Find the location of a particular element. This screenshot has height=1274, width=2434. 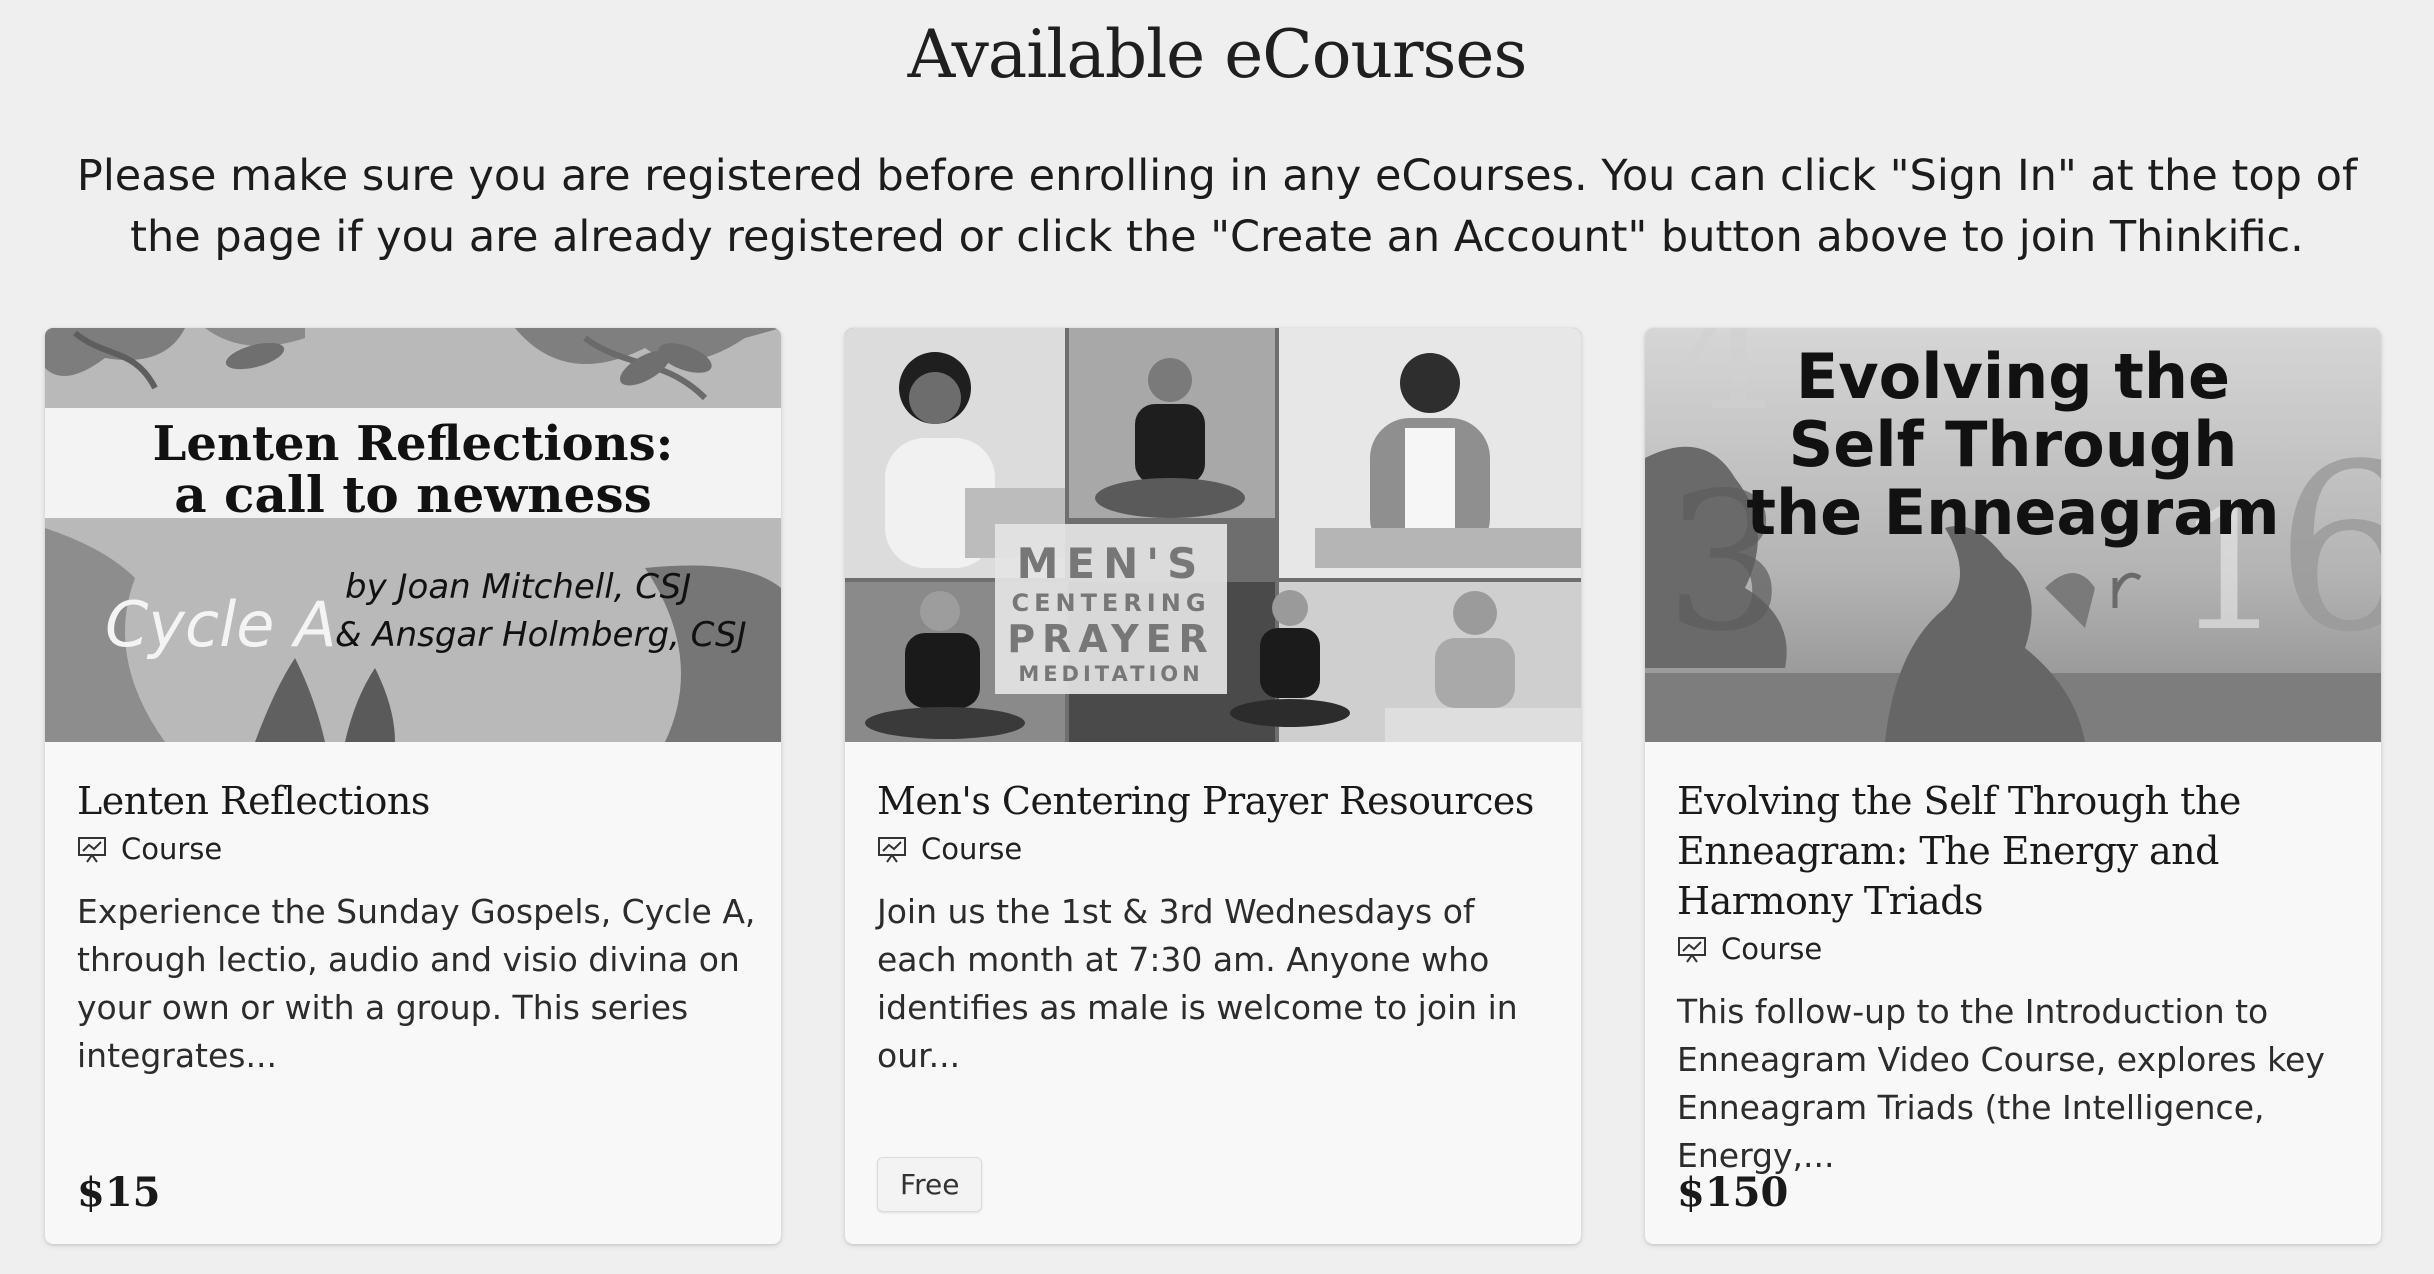

thumb-line4: MEDITATION is located at coordinates (1110, 674).